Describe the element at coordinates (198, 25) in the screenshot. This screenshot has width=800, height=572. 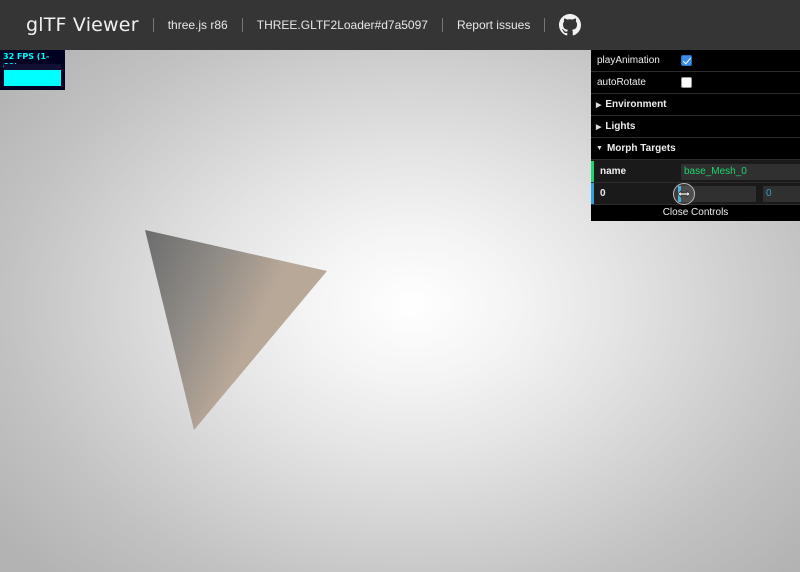
I see `threejs-version-link: three.js r86` at that location.